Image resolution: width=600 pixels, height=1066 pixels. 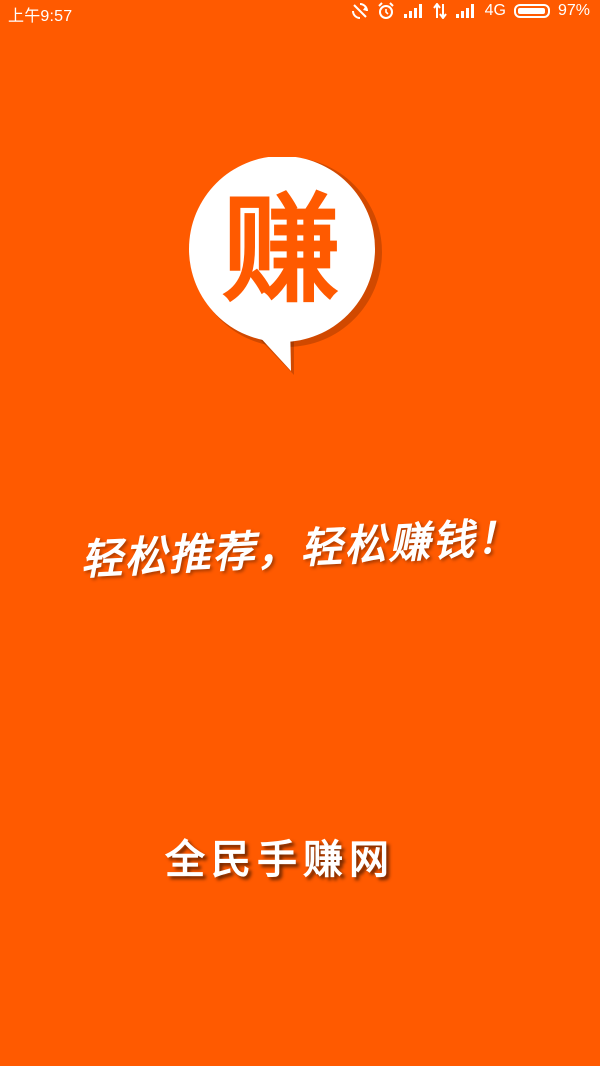 What do you see at coordinates (300, 548) in the screenshot?
I see `slogan: 轻松推荐，轻松赚钱！` at bounding box center [300, 548].